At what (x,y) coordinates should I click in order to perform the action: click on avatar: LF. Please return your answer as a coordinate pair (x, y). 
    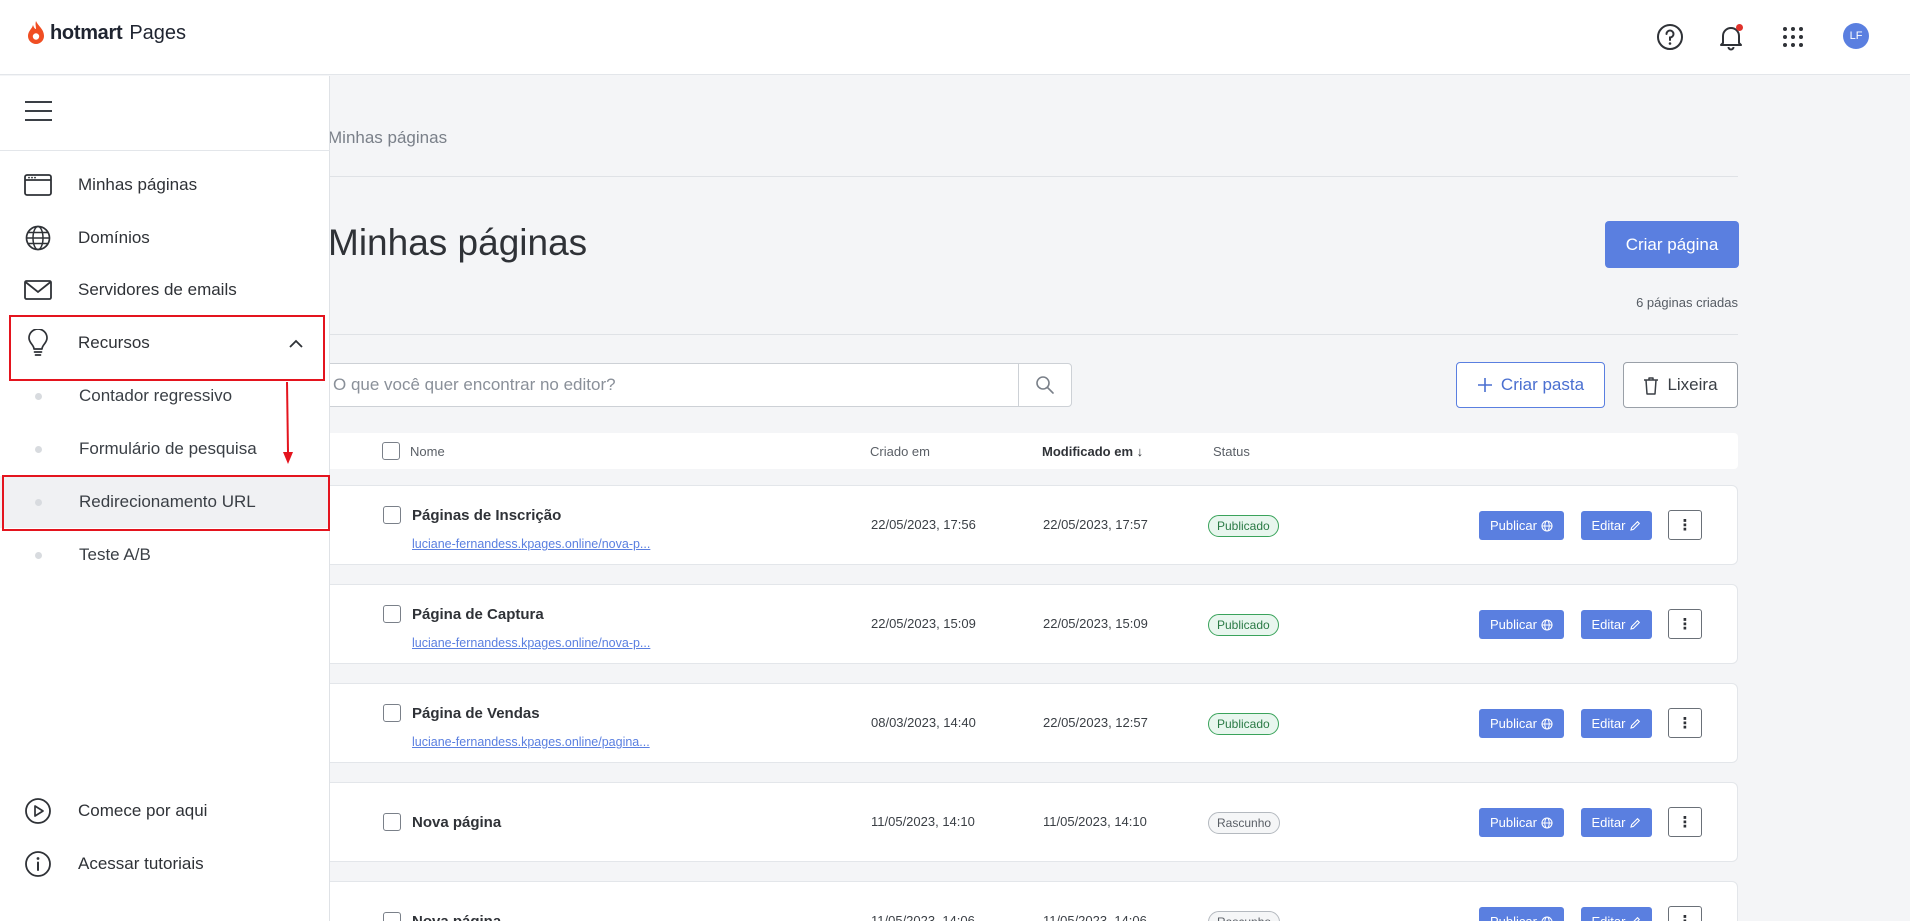
    Looking at the image, I should click on (1856, 36).